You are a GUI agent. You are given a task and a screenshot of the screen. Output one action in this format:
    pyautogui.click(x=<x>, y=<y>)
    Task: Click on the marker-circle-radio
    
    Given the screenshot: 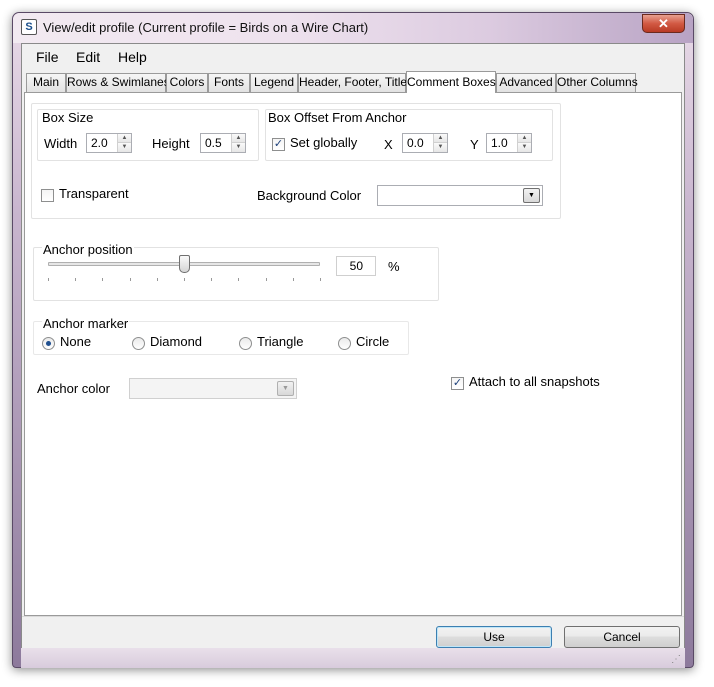 What is the action you would take?
    pyautogui.click(x=344, y=343)
    